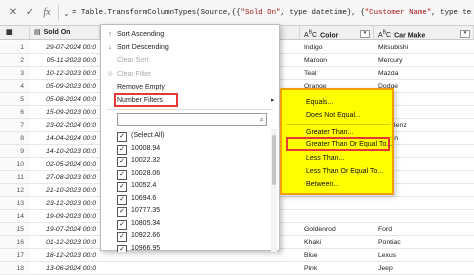 The image size is (474, 275). Describe the element at coordinates (290, 33) in the screenshot. I see `column-header-hidden` at that location.